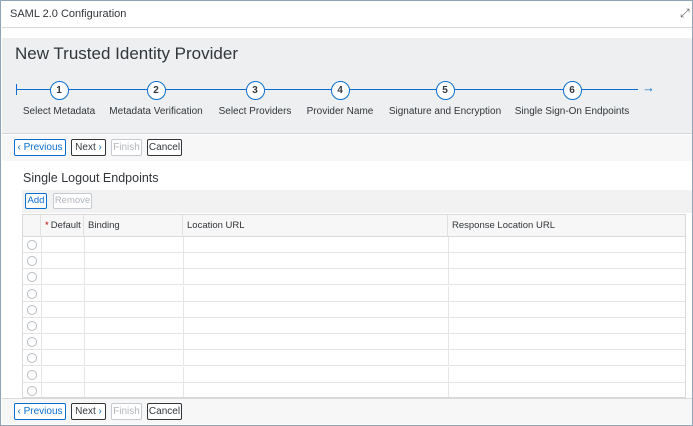 The height and width of the screenshot is (426, 693). What do you see at coordinates (445, 111) in the screenshot?
I see `step-label: Signature and Encryption` at bounding box center [445, 111].